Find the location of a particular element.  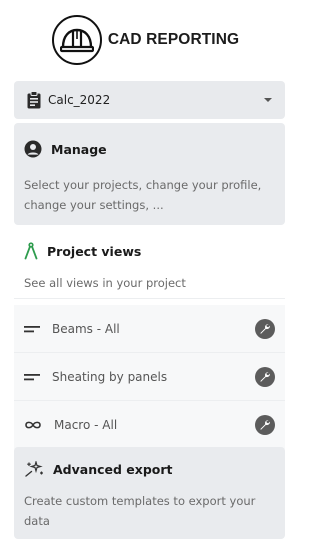

view-item-sheating: Sheating by panels is located at coordinates (149, 377).